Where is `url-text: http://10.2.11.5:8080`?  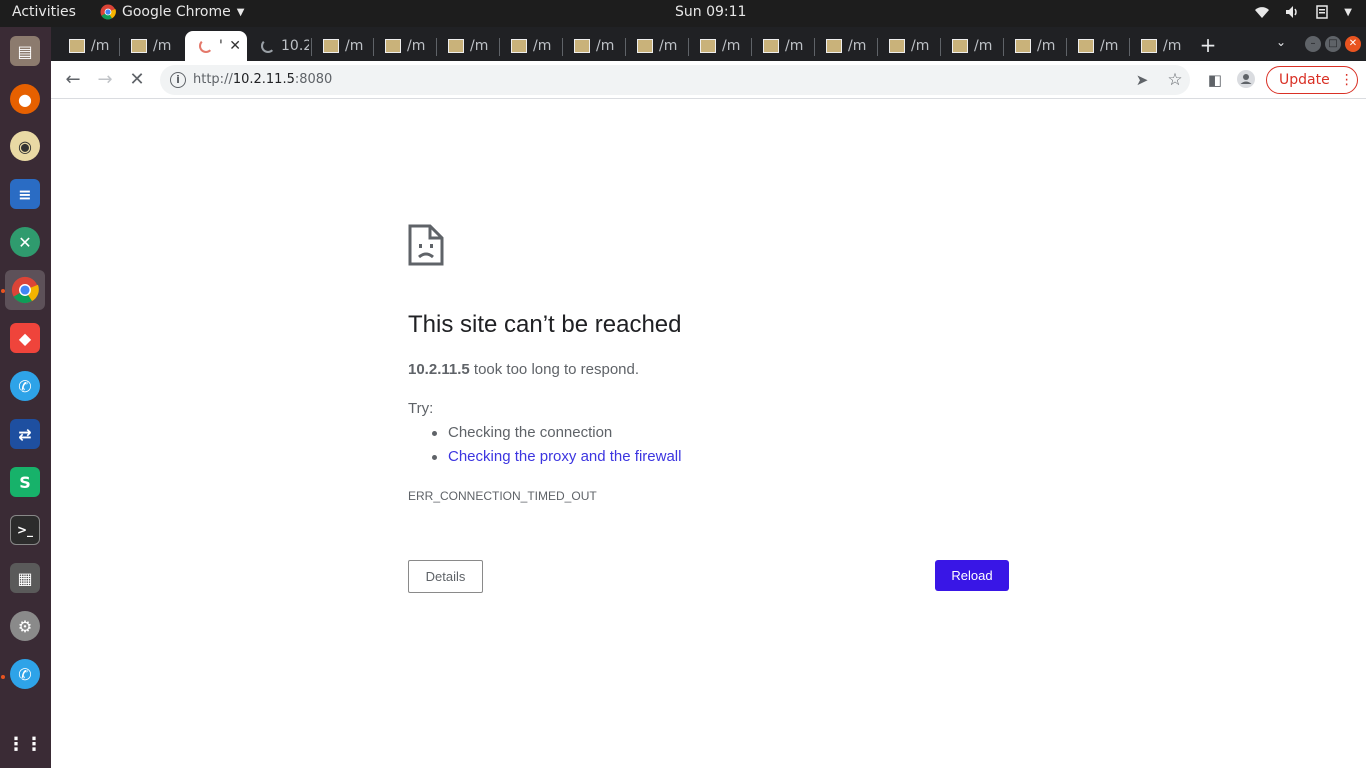 url-text: http://10.2.11.5:8080 is located at coordinates (262, 79).